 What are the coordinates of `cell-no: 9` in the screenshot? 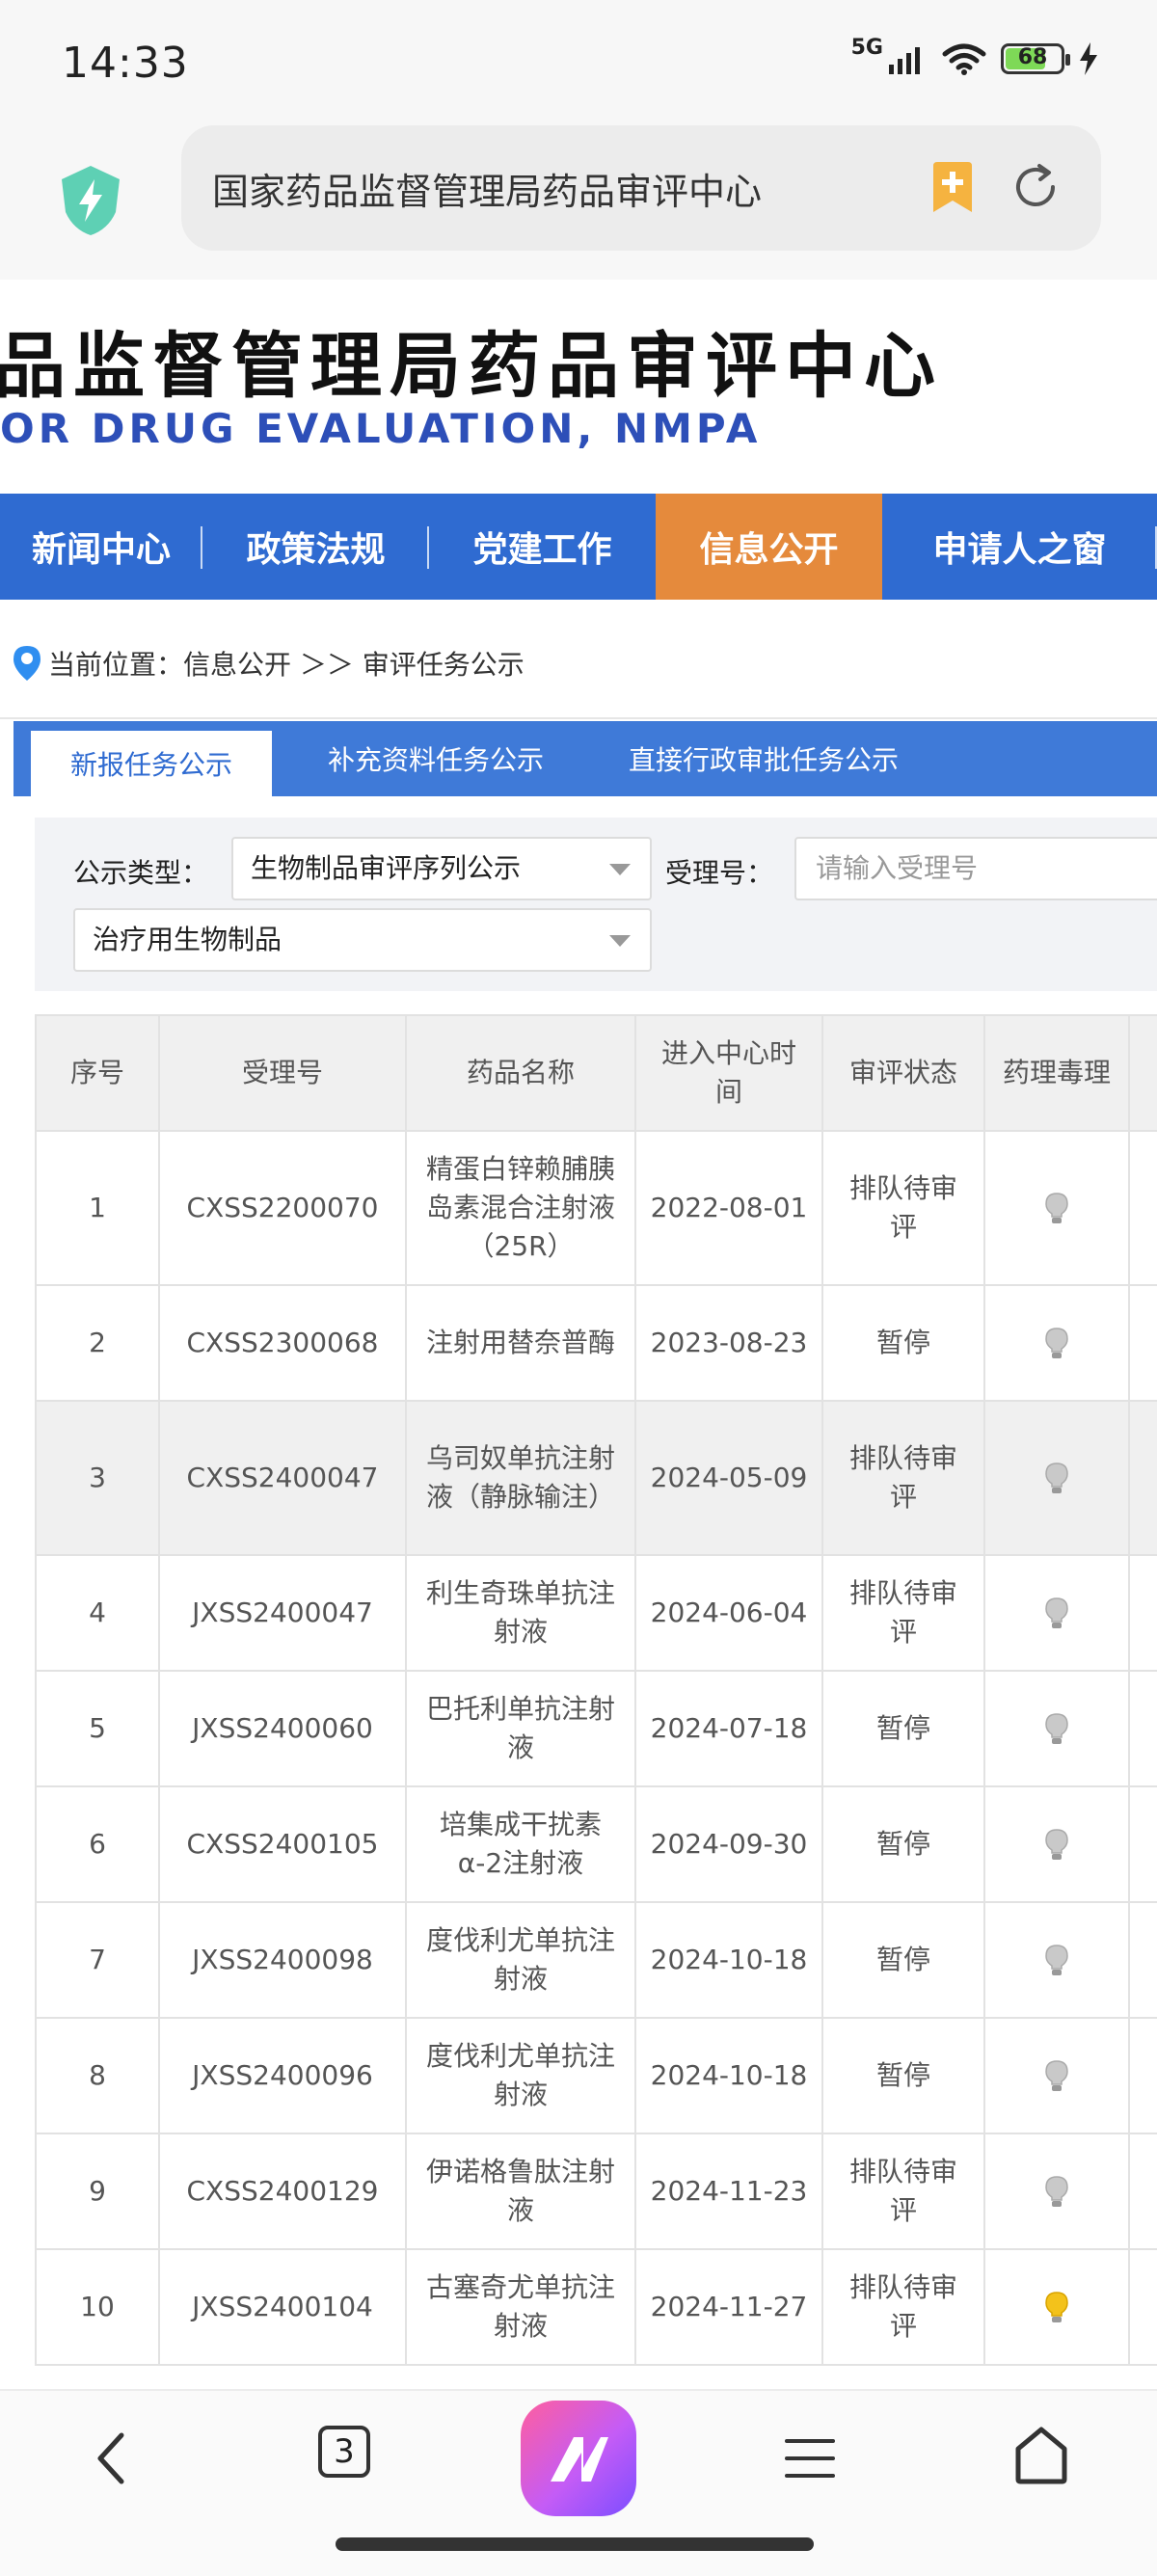 It's located at (97, 2192).